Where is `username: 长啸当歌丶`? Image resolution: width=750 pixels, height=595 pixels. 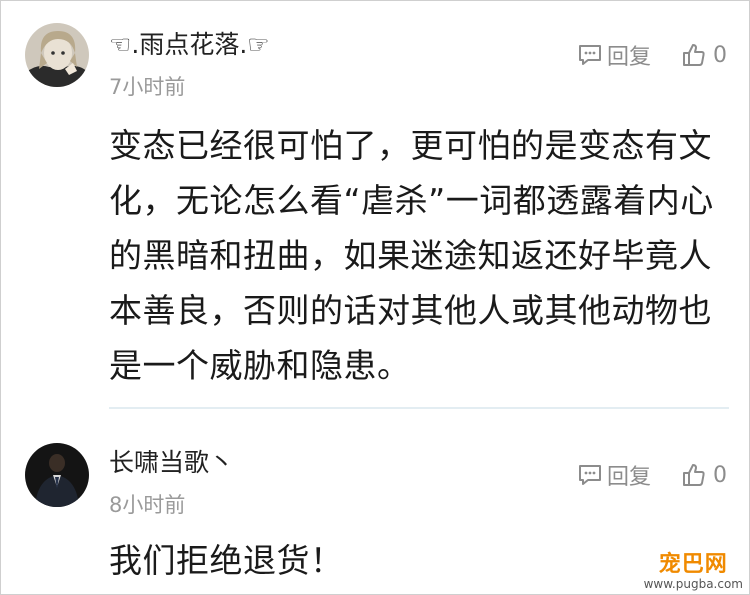 username: 长啸当歌丶 is located at coordinates (171, 461).